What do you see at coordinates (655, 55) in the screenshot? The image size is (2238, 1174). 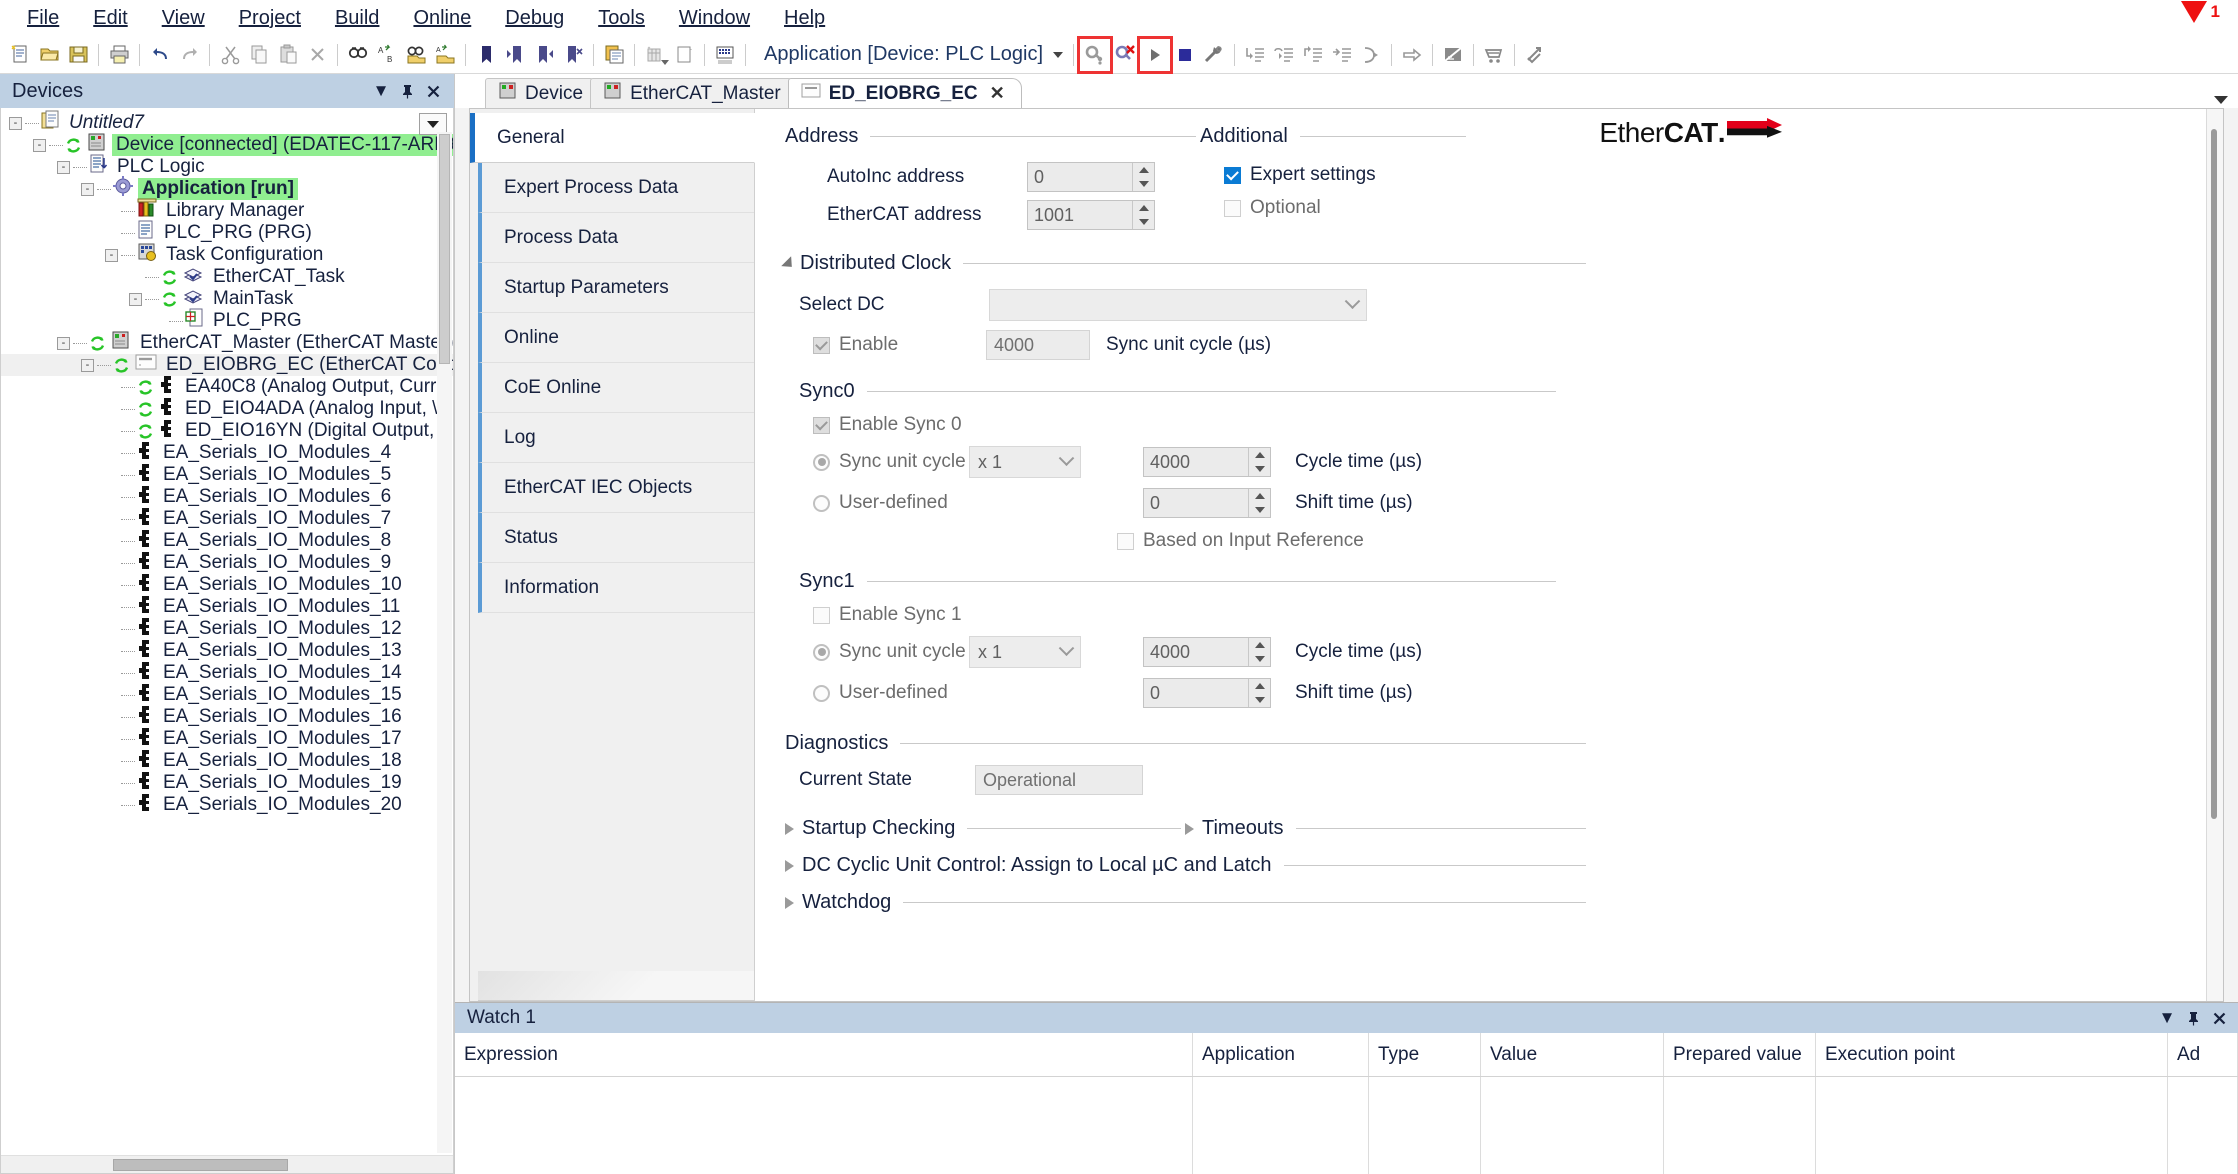 I see `generate-code-icon` at bounding box center [655, 55].